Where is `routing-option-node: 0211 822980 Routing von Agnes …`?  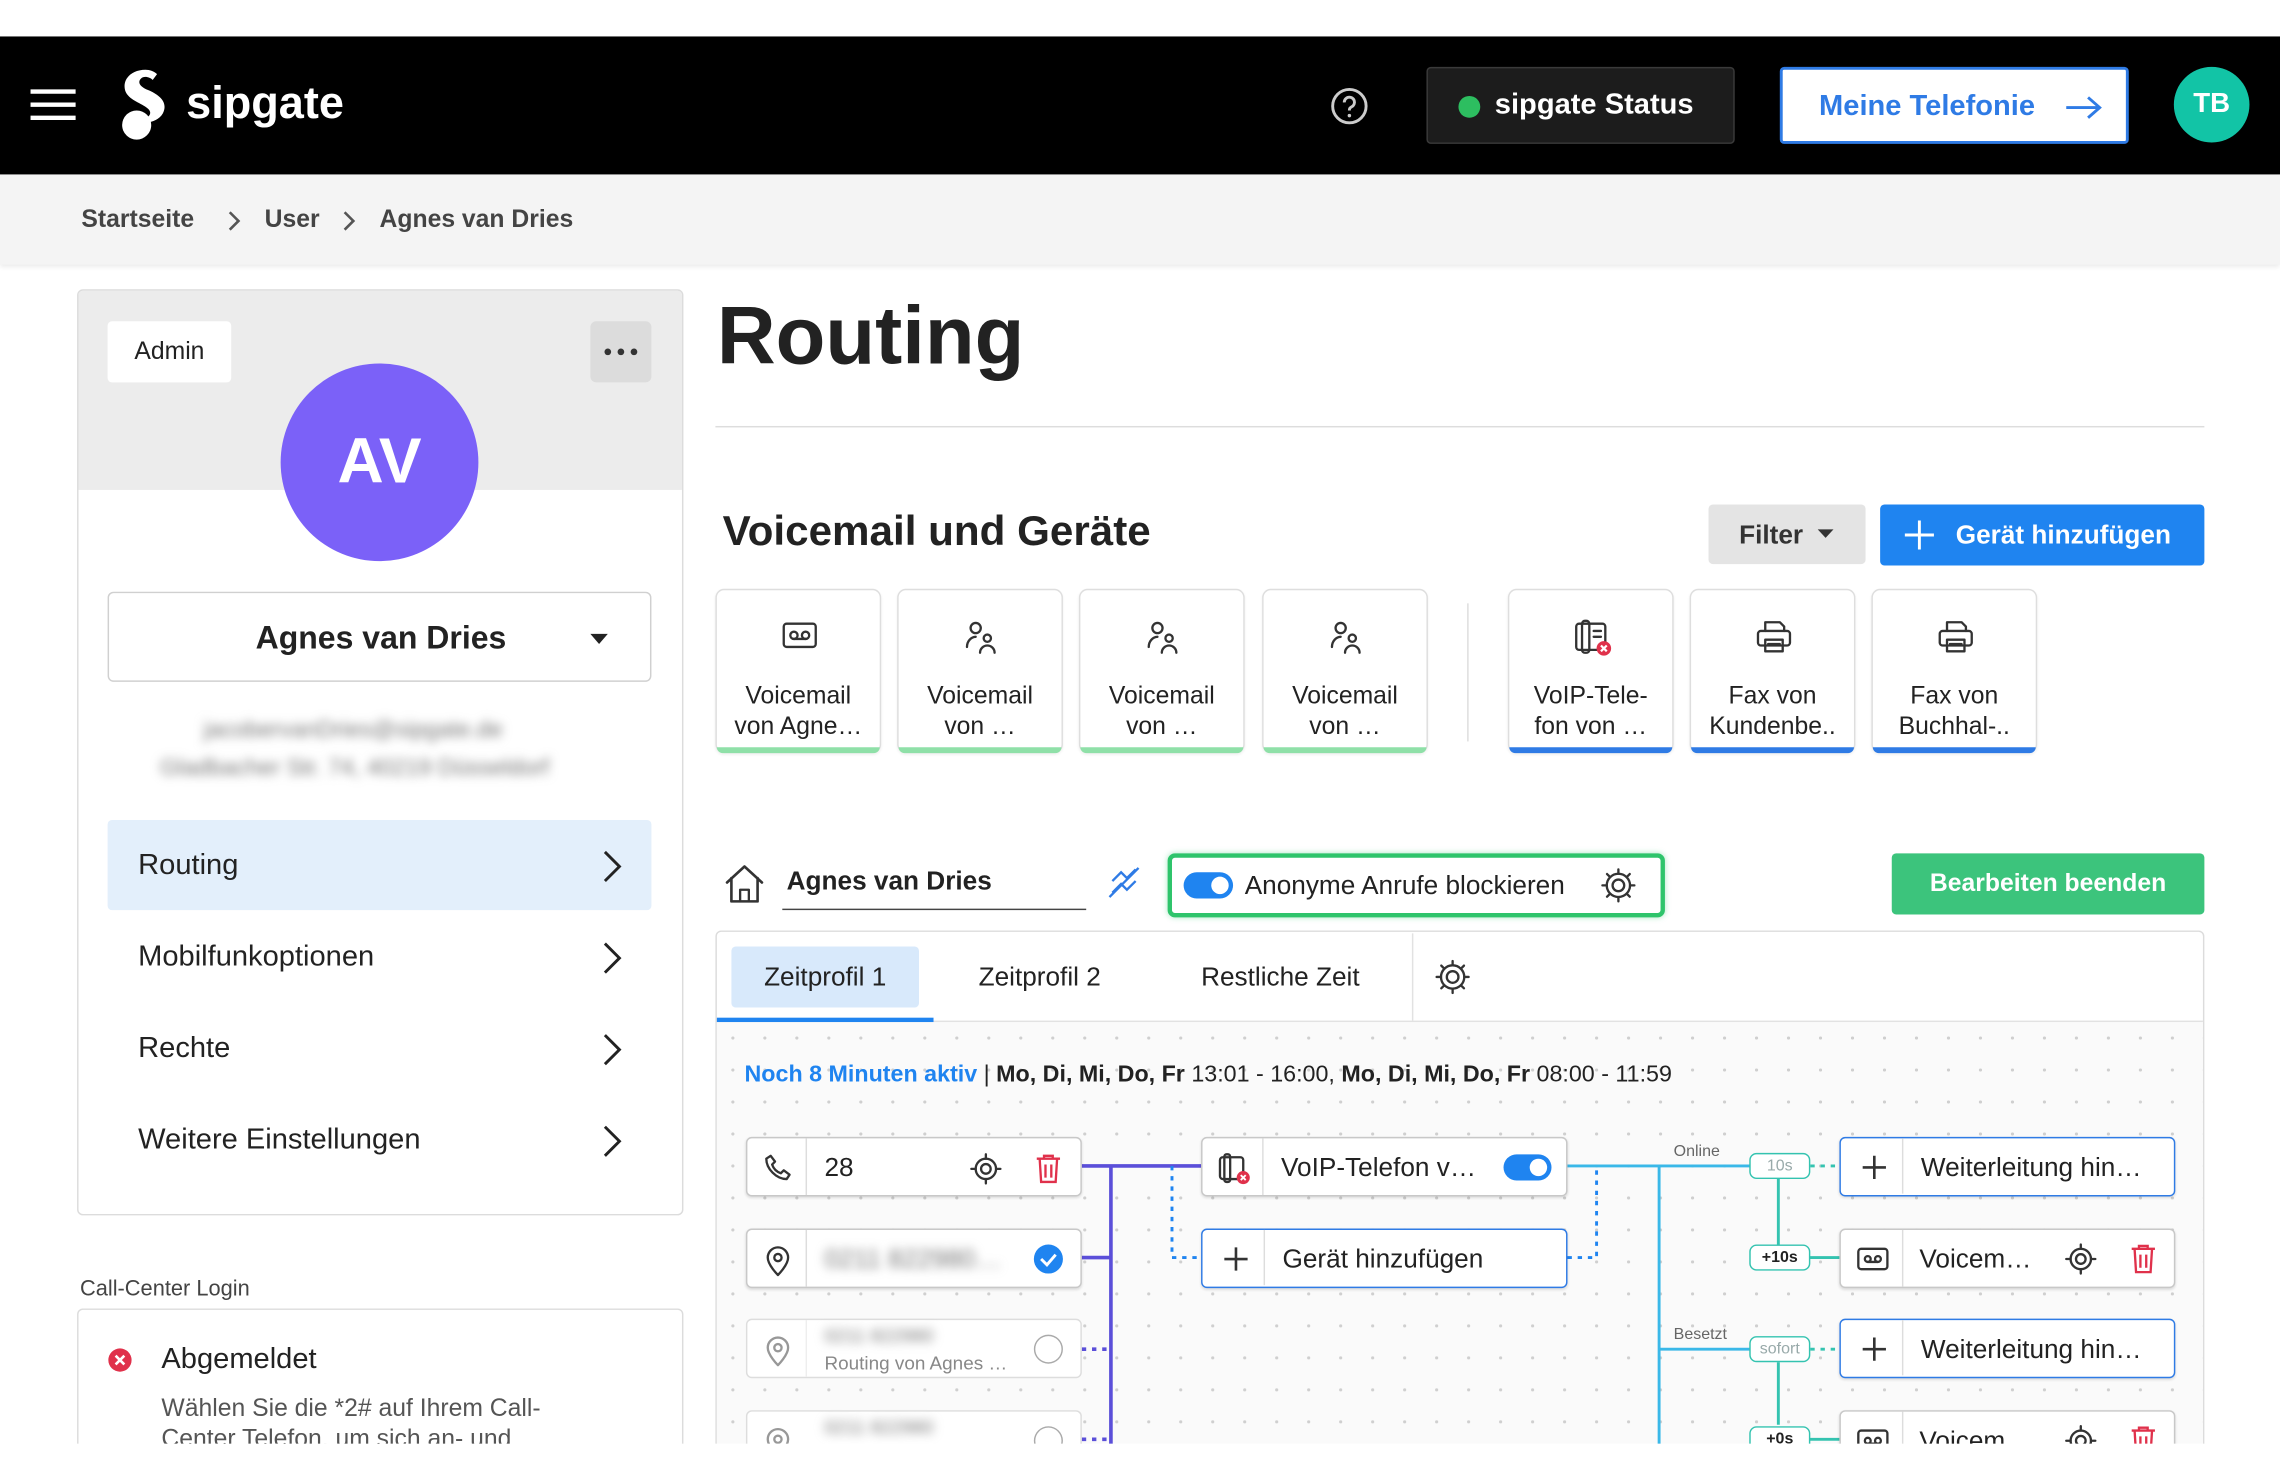 routing-option-node: 0211 822980 Routing von Agnes … is located at coordinates (913, 1348).